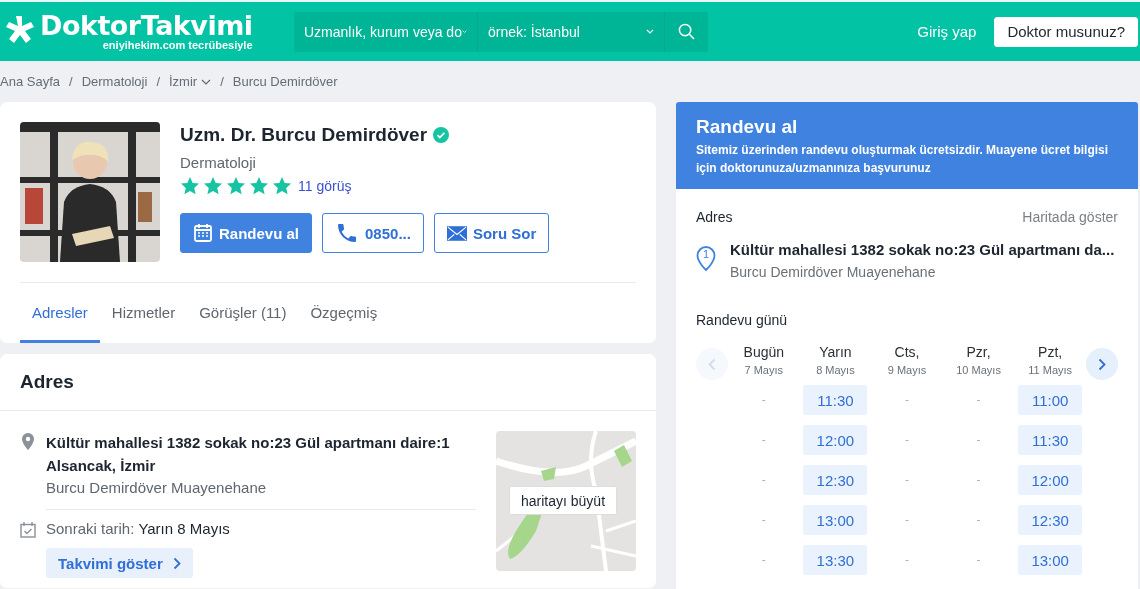  I want to click on address-text: Kültür mahallesi 1382 sokak no:23 Gül apartmanı daire:1, so click(248, 443).